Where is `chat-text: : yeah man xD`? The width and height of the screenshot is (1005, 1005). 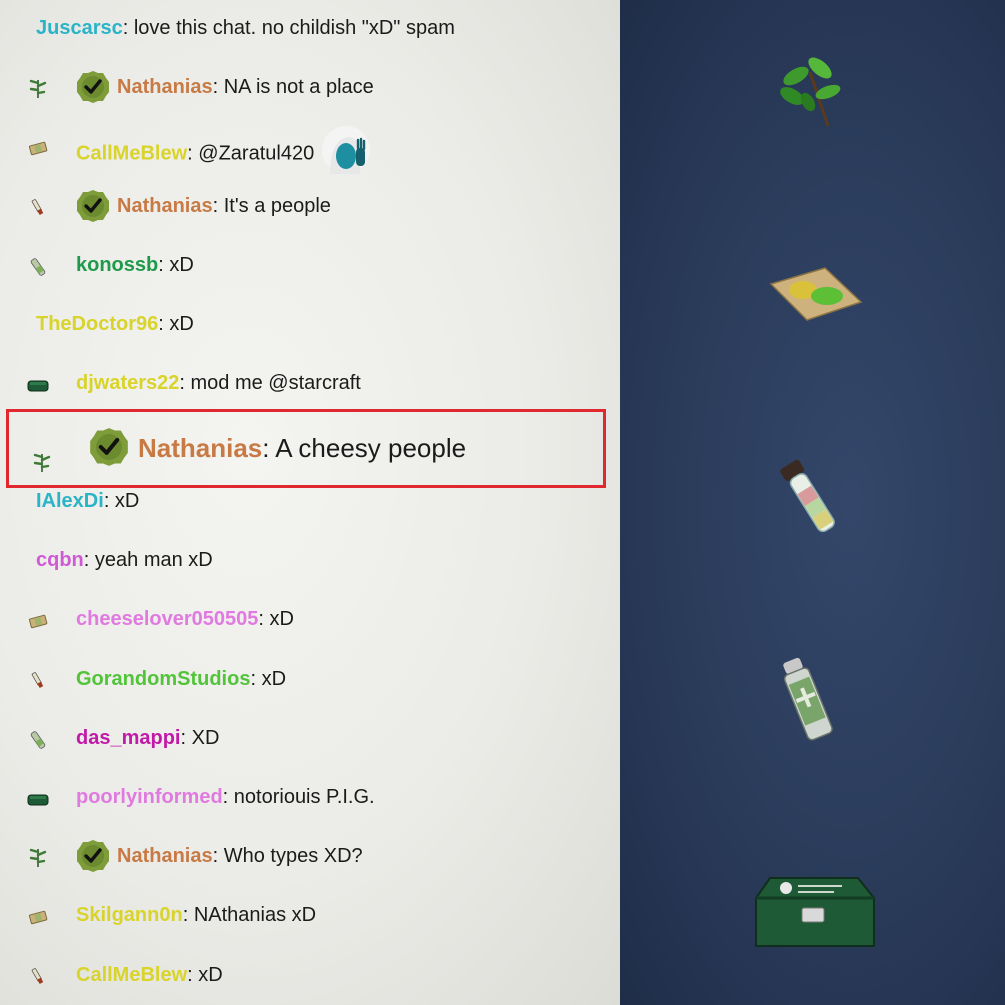 chat-text: : yeah man xD is located at coordinates (148, 560).